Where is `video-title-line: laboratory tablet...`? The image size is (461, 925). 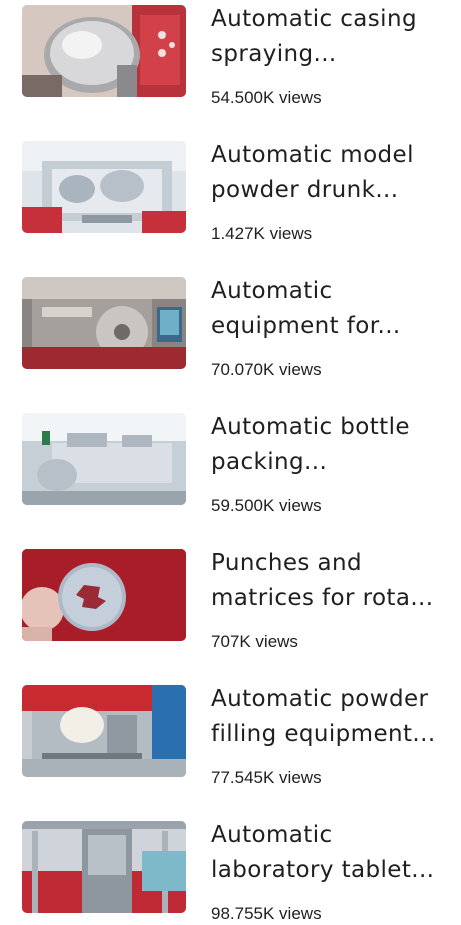
video-title-line: laboratory tablet... is located at coordinates (323, 870).